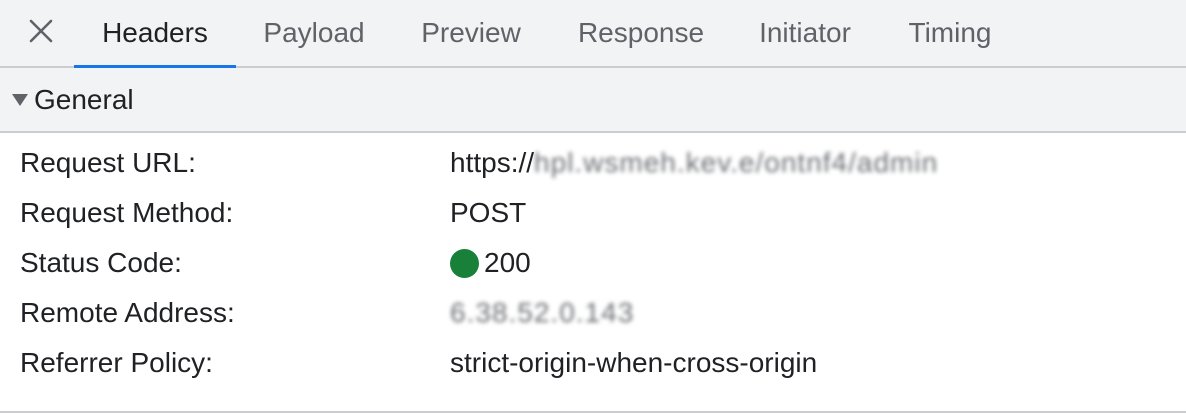 The image size is (1186, 414). Describe the element at coordinates (736, 162) in the screenshot. I see `request-url-obscured: hpl.wsmeh.kev.e/ontnf4/admin` at that location.